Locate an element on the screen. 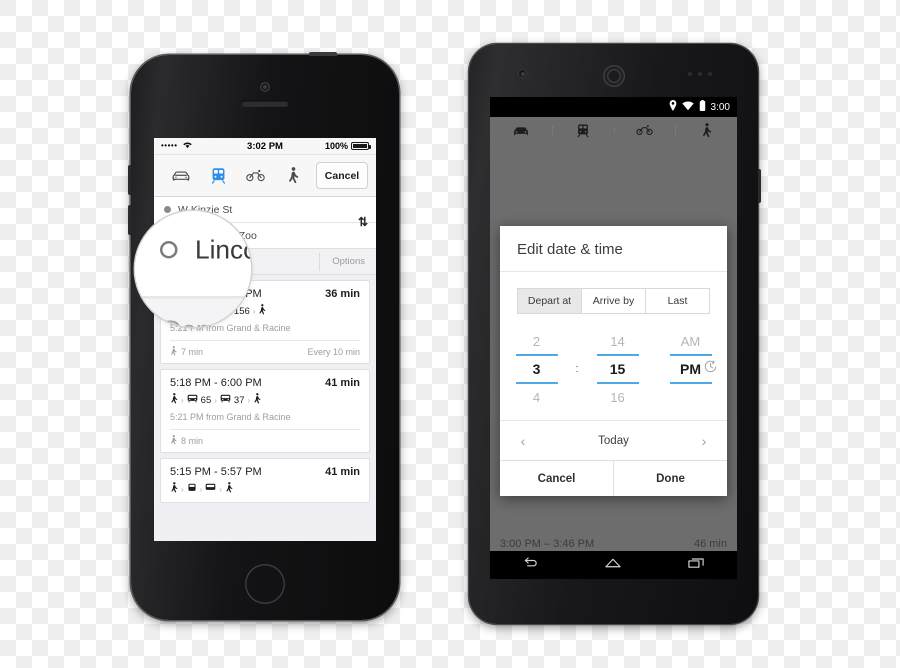  ios-clock: 3:02 PM is located at coordinates (265, 146).